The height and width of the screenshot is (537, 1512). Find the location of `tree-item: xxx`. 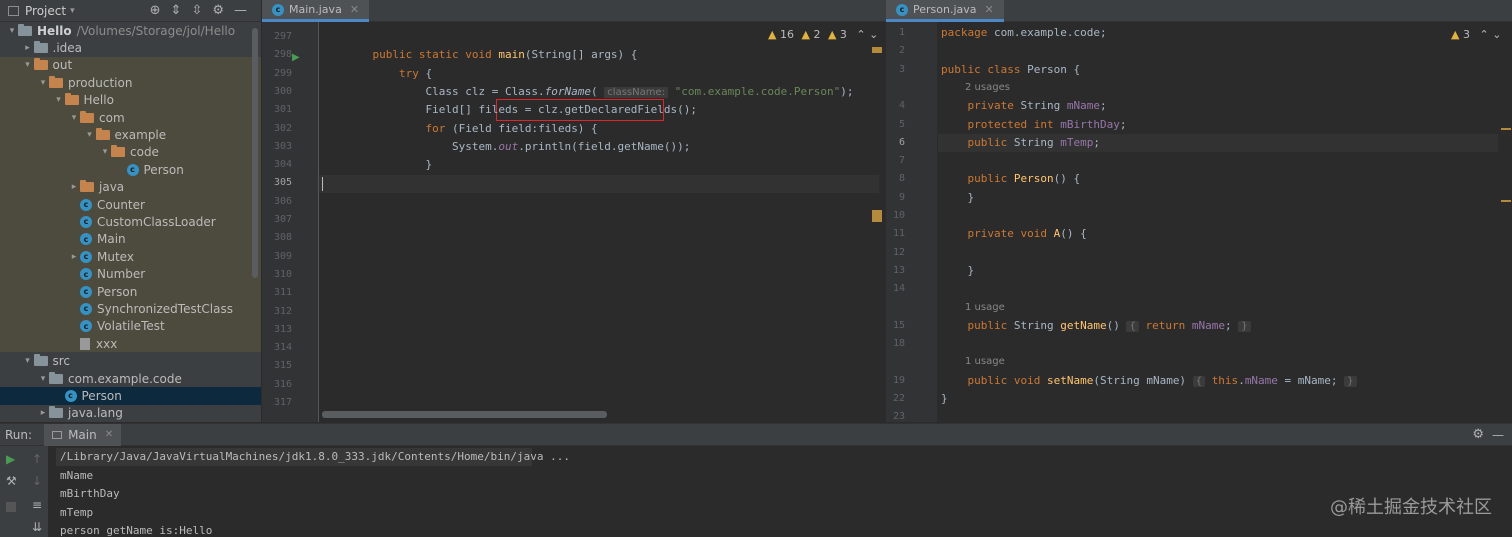

tree-item: xxx is located at coordinates (130, 344).